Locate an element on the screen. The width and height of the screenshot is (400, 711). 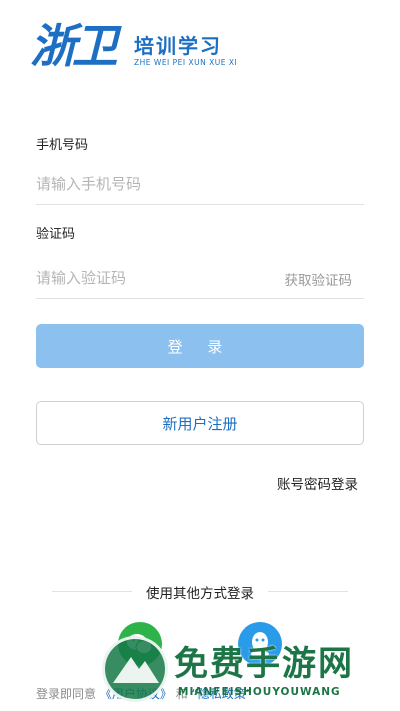
privacy-policy-link: “隐私政策” is located at coordinates (222, 694).